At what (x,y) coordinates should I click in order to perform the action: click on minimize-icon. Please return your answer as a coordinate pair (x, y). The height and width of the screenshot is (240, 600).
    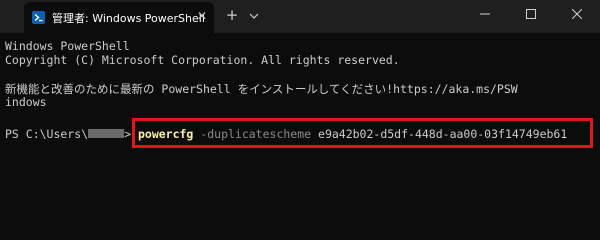
    Looking at the image, I should click on (485, 14).